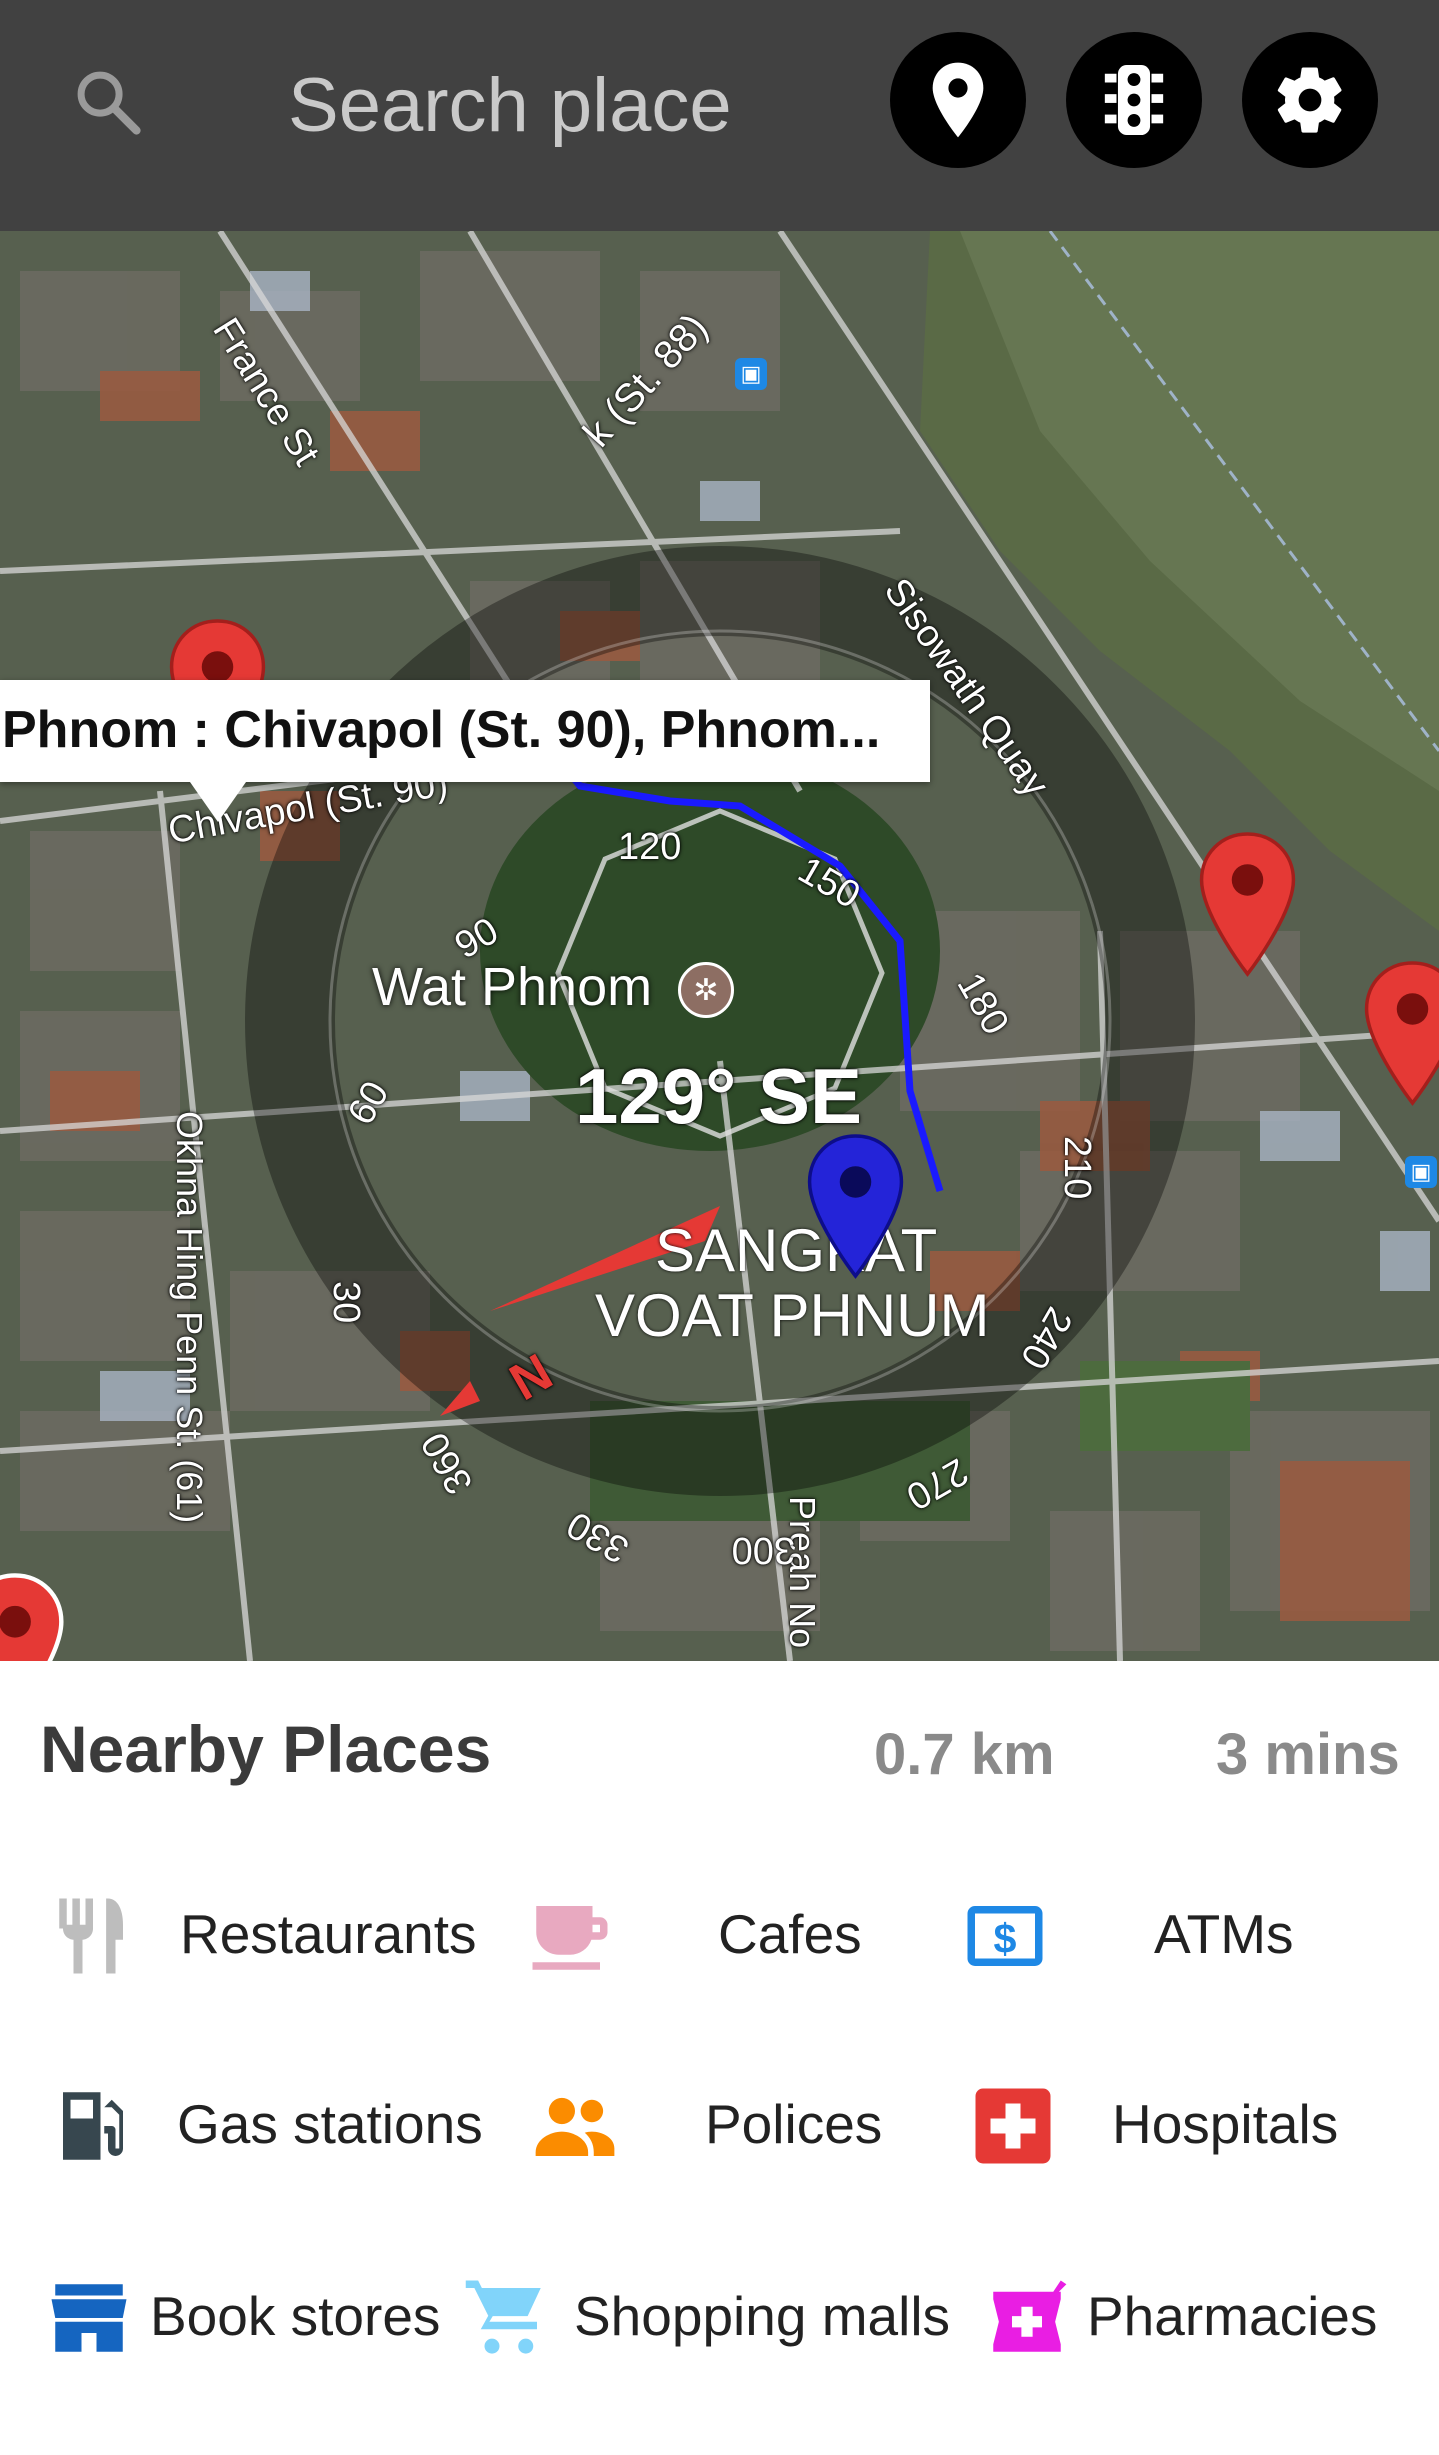 Image resolution: width=1439 pixels, height=2455 pixels. I want to click on street-label: Okhna Hing Penn St. (61), so click(189, 1317).